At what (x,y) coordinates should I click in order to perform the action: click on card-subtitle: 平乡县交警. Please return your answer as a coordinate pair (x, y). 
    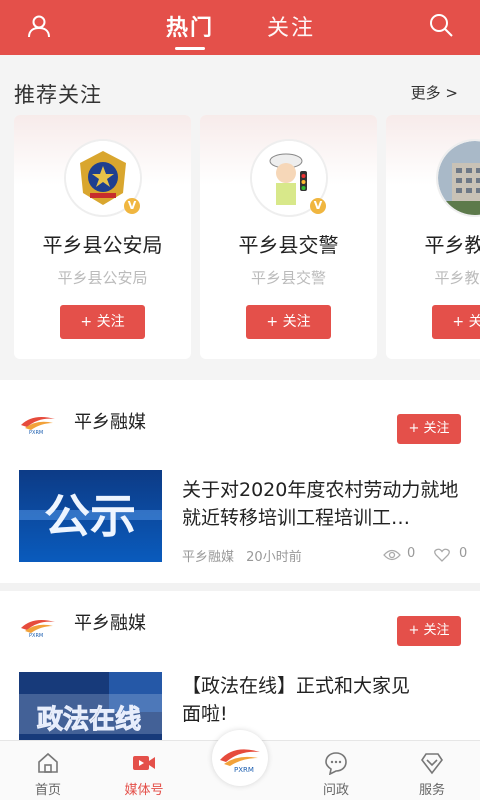
    Looking at the image, I should click on (288, 278).